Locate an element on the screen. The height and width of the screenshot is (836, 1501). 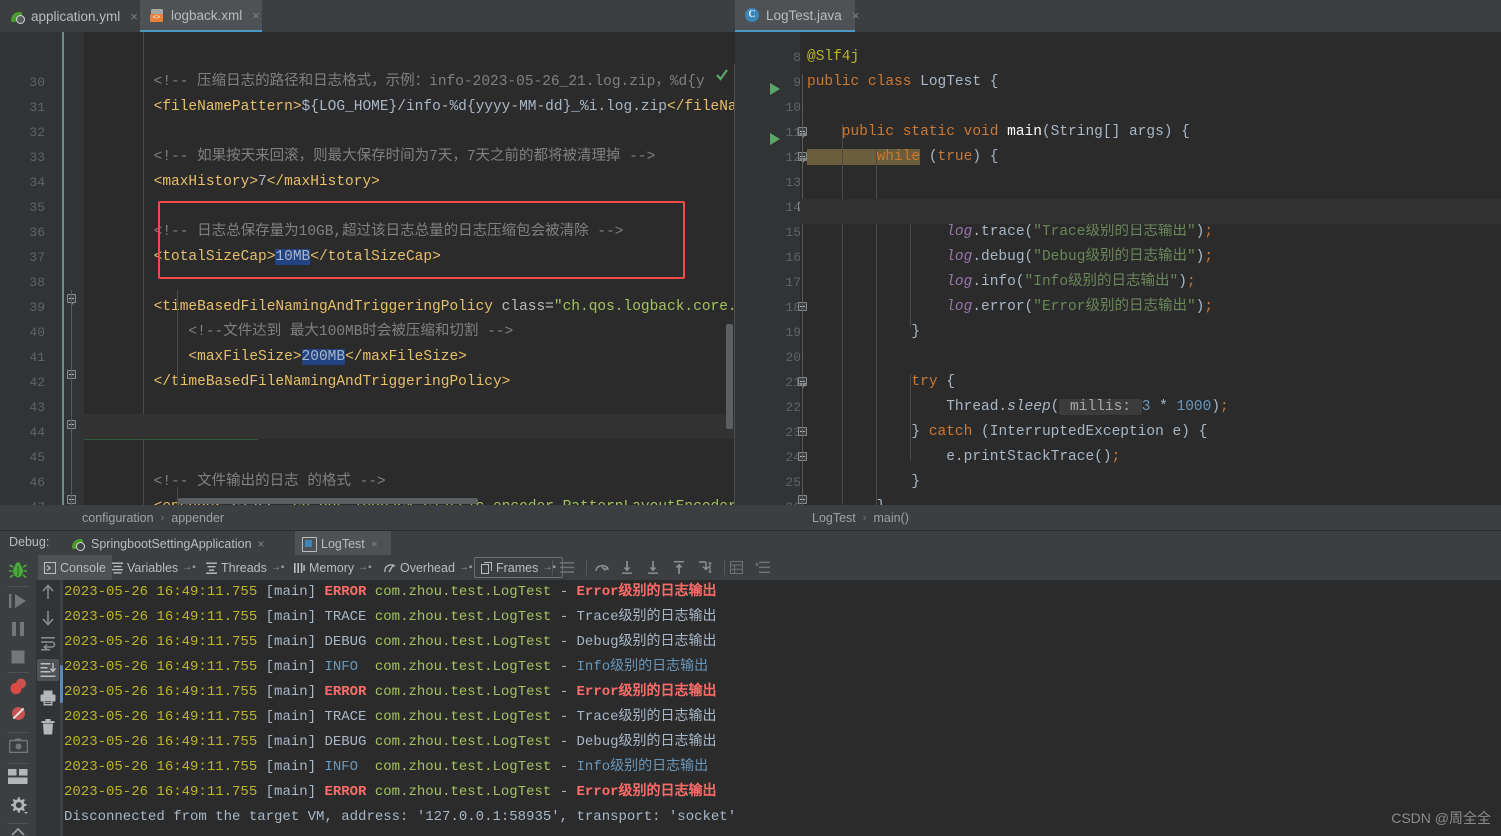
code-line: <maxFileSize>200MB</maxFileSize> is located at coordinates (275, 357).